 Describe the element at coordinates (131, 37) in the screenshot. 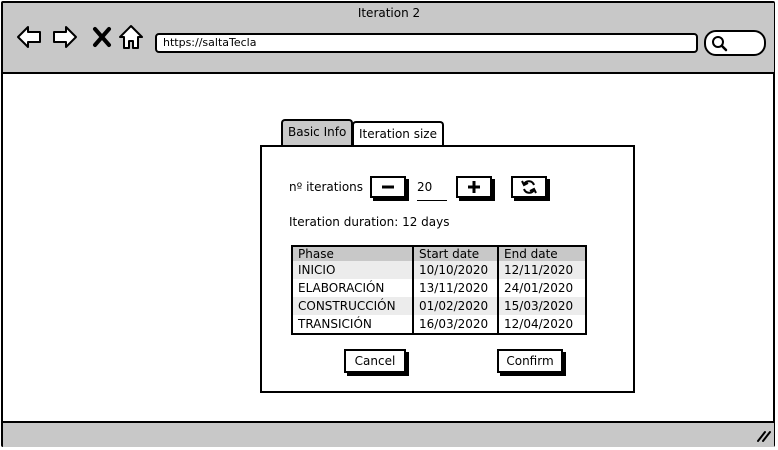

I see `home-icon` at that location.